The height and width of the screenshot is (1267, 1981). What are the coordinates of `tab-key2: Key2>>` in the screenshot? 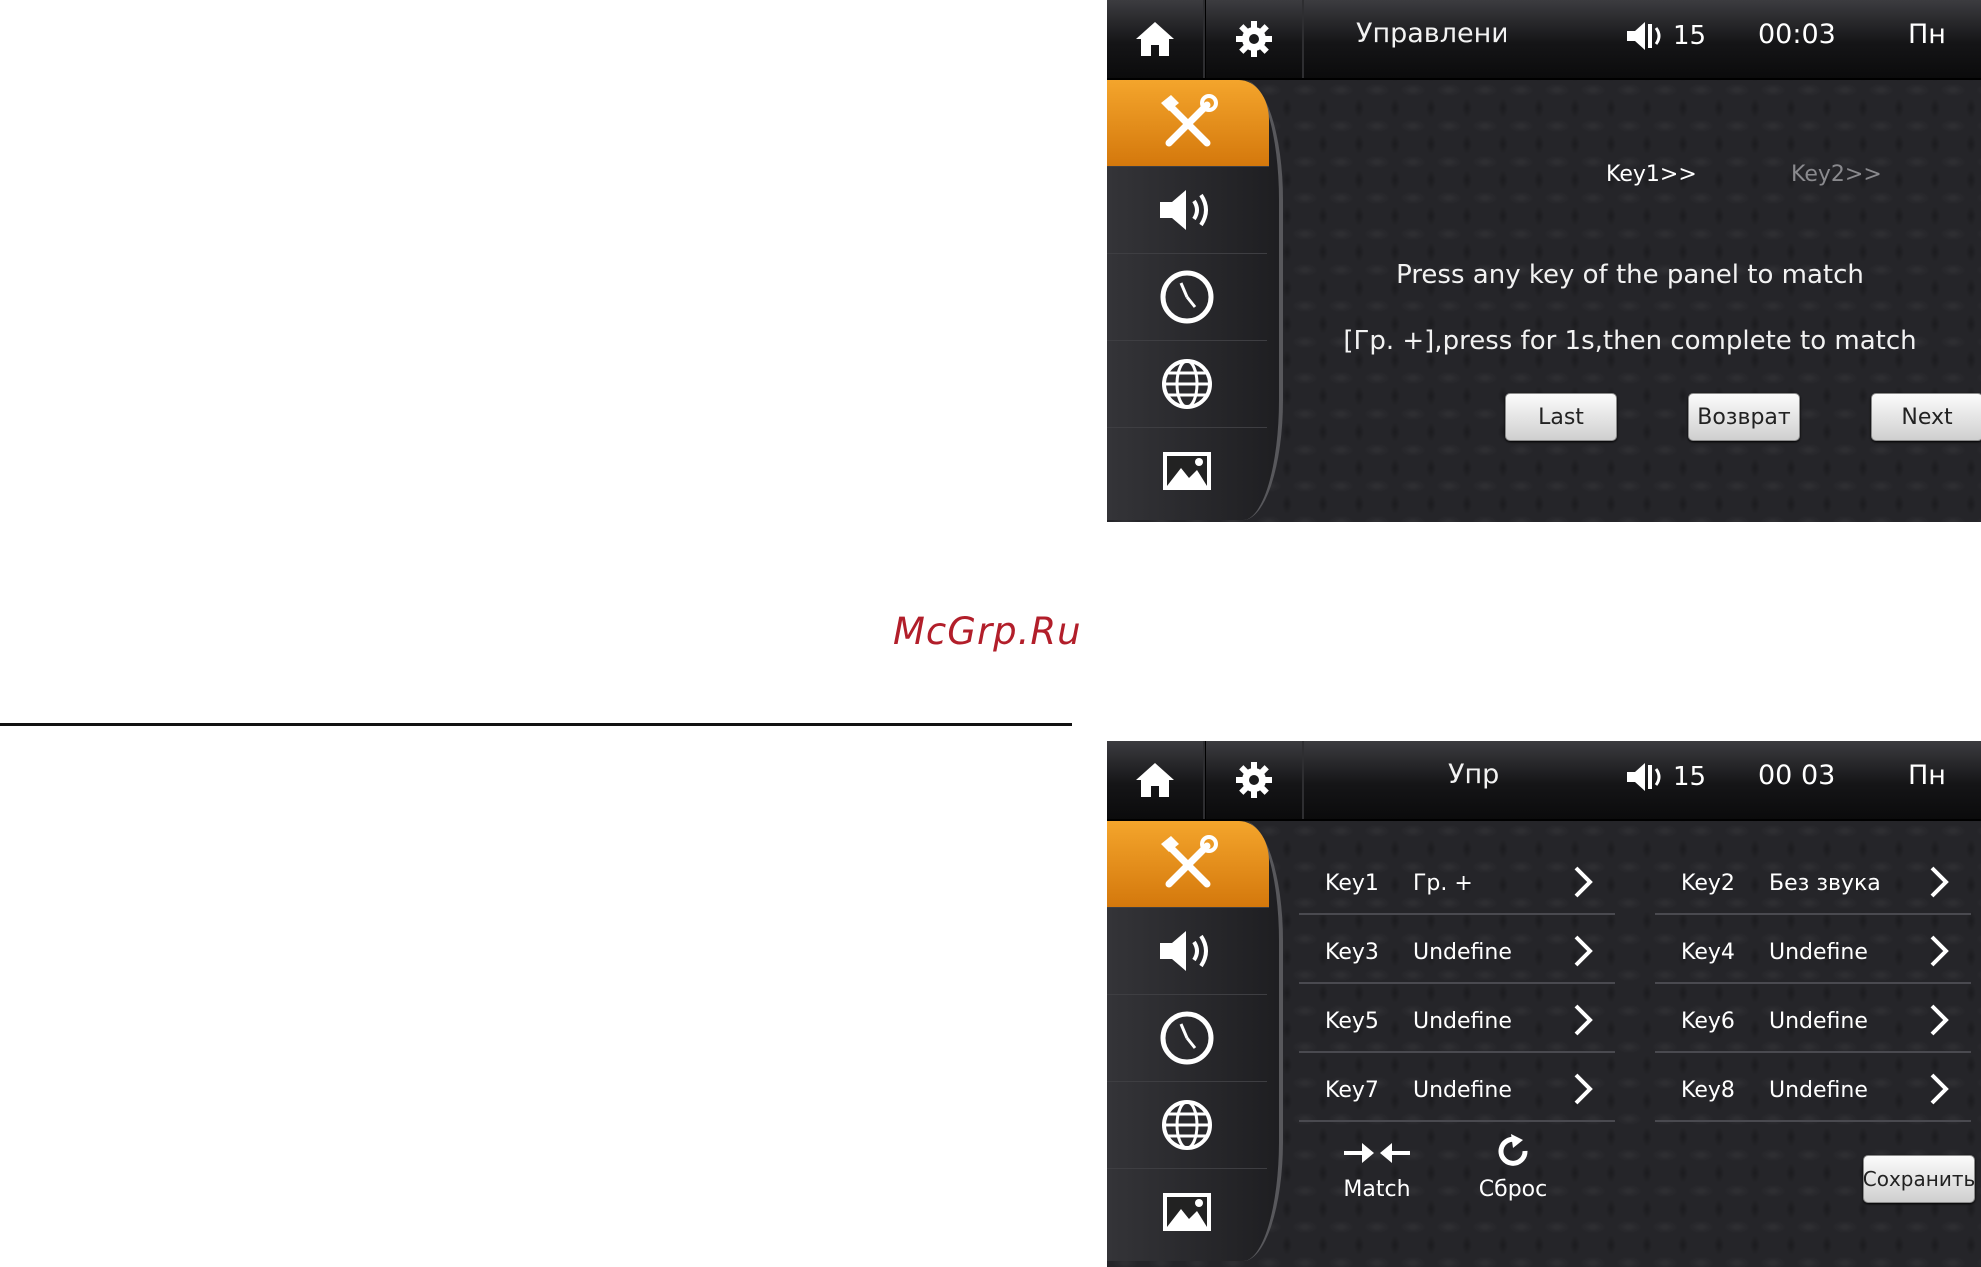 It's located at (1836, 174).